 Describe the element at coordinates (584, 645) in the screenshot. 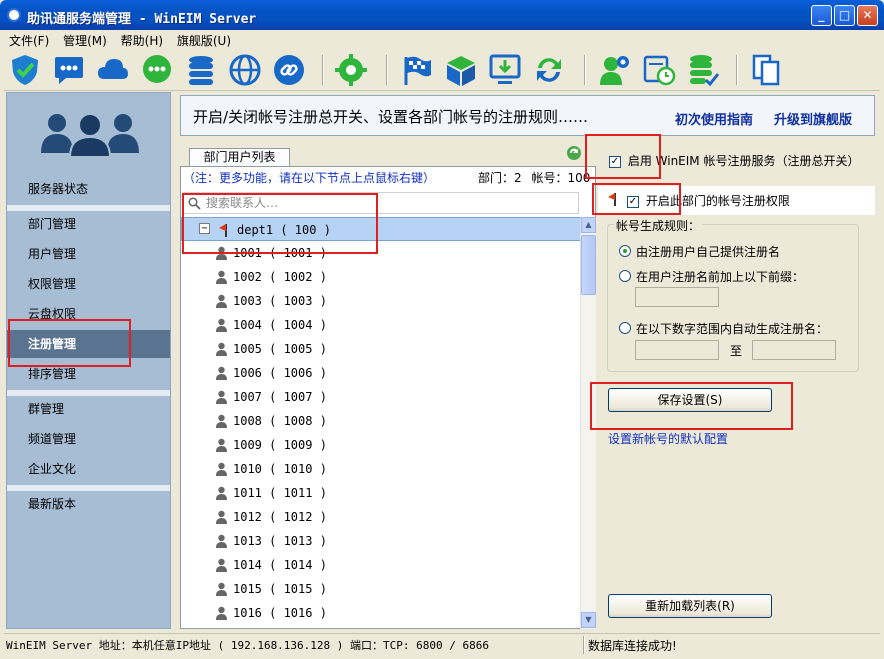

I see `status-separator` at that location.